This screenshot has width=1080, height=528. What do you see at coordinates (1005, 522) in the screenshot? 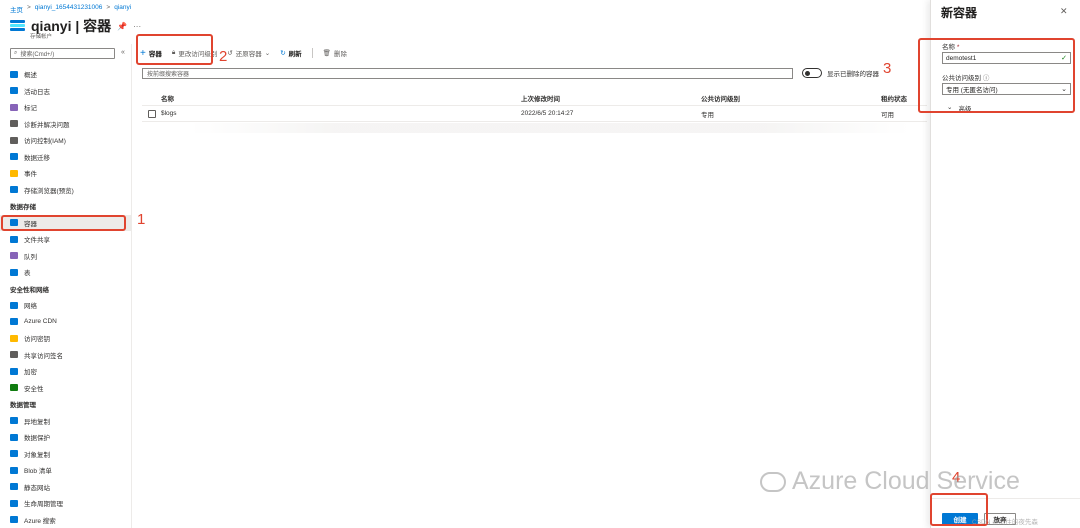
I see `csdn-credit: CSDN @向往的夜先森` at bounding box center [1005, 522].